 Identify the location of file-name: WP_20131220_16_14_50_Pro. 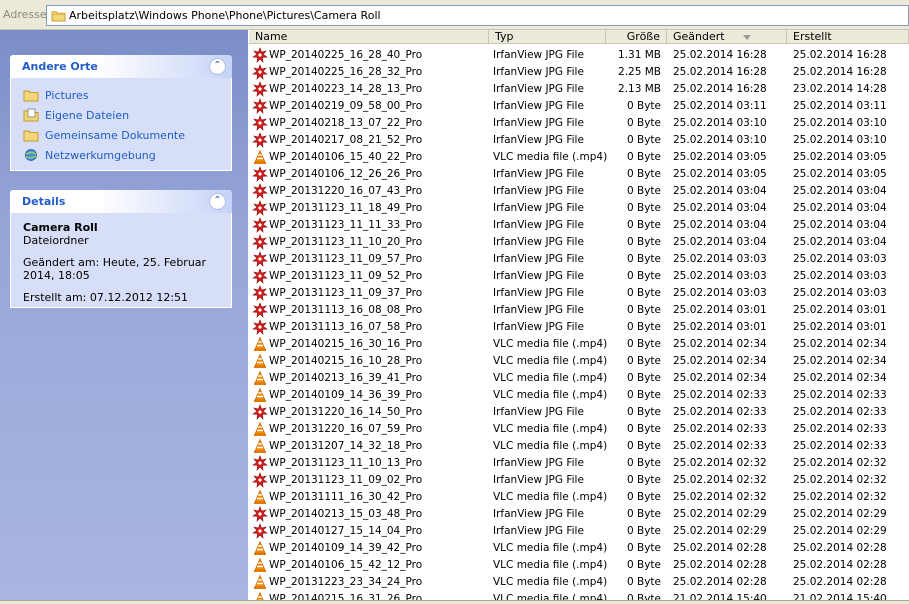
(345, 412).